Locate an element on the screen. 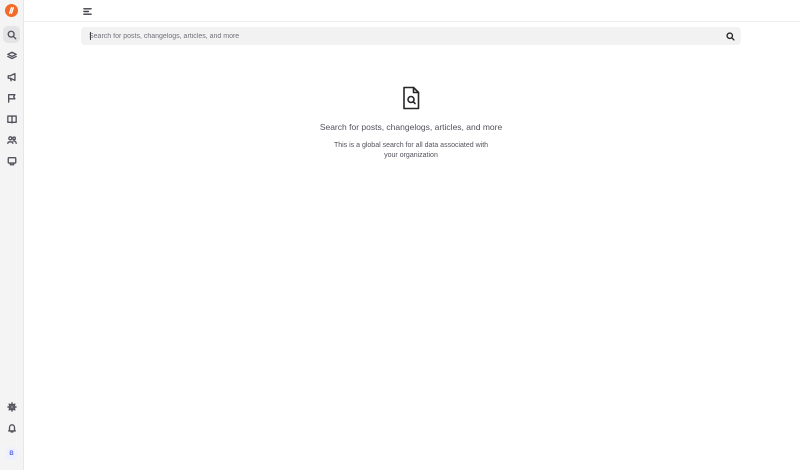 This screenshot has width=800, height=470. menu-toggle-icon is located at coordinates (87, 11).